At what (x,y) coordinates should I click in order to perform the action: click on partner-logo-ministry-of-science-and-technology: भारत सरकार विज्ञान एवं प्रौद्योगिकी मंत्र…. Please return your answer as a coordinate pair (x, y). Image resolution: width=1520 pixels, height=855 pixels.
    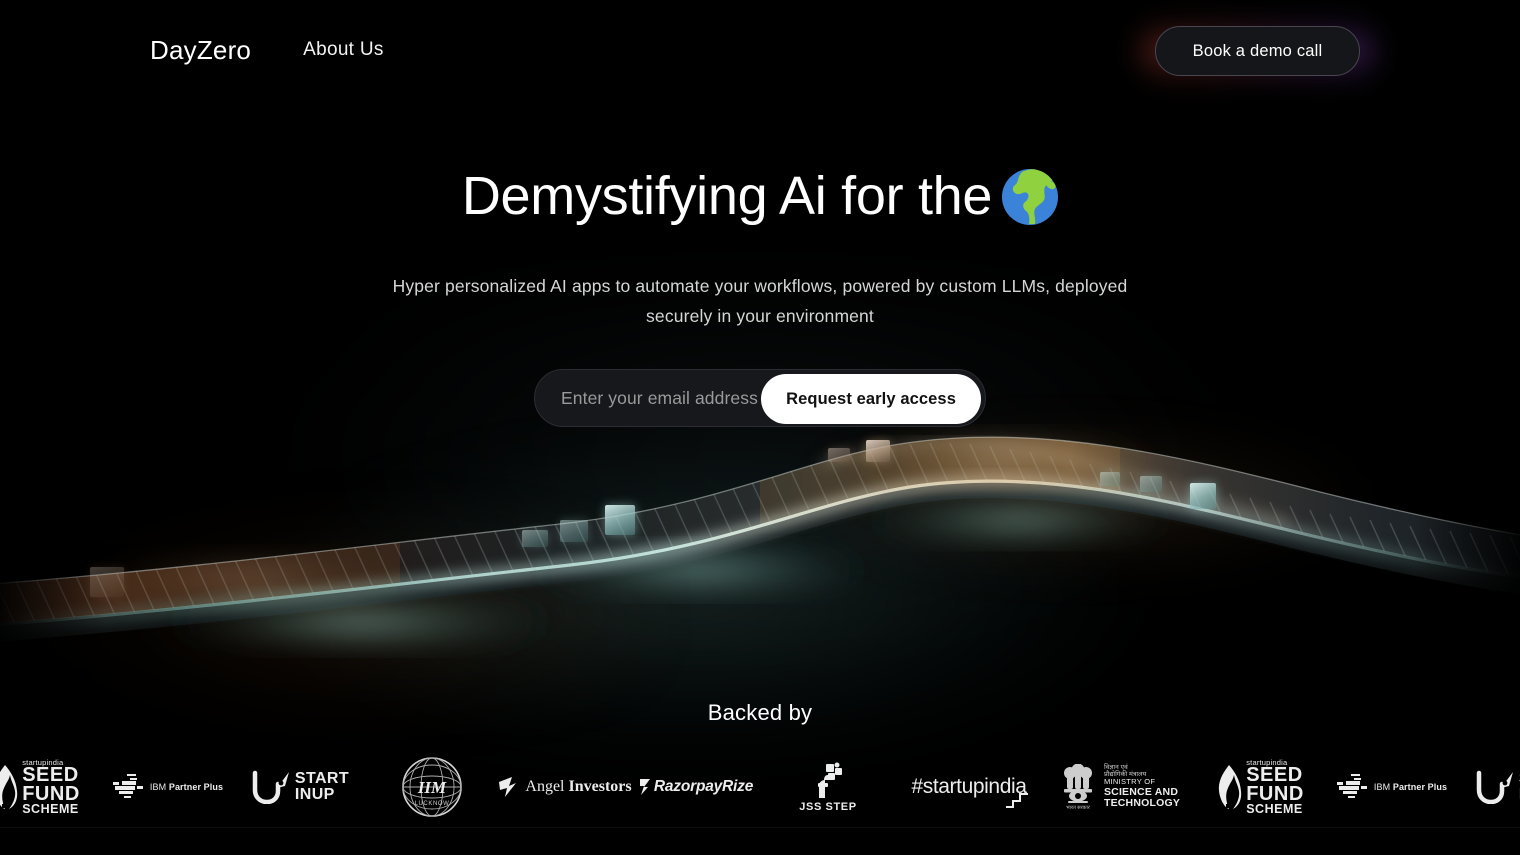
    Looking at the image, I should click on (1119, 787).